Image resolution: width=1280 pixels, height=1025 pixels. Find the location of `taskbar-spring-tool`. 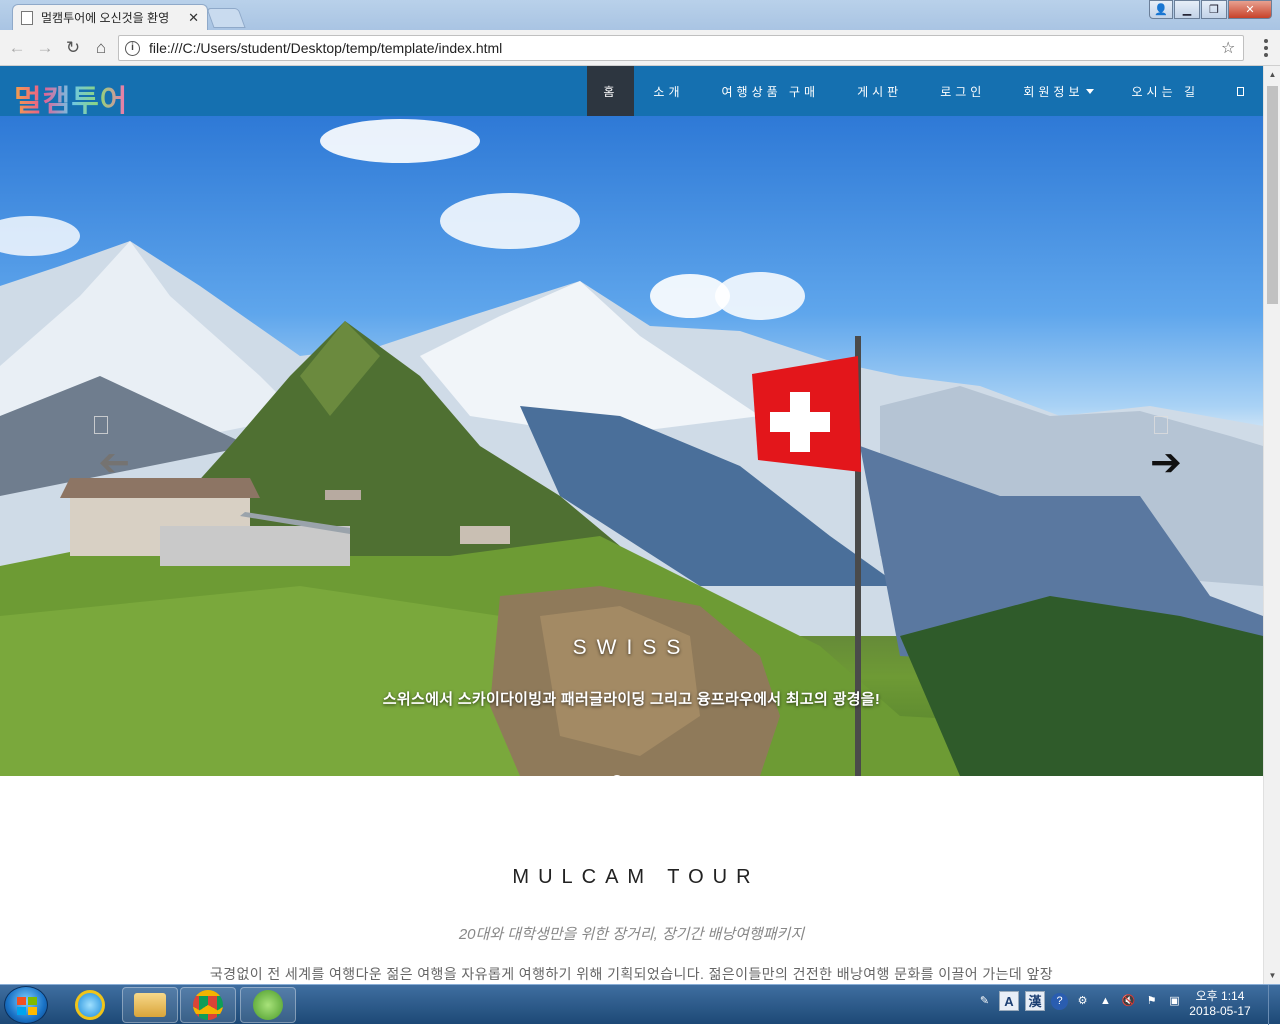

taskbar-spring-tool is located at coordinates (268, 1005).